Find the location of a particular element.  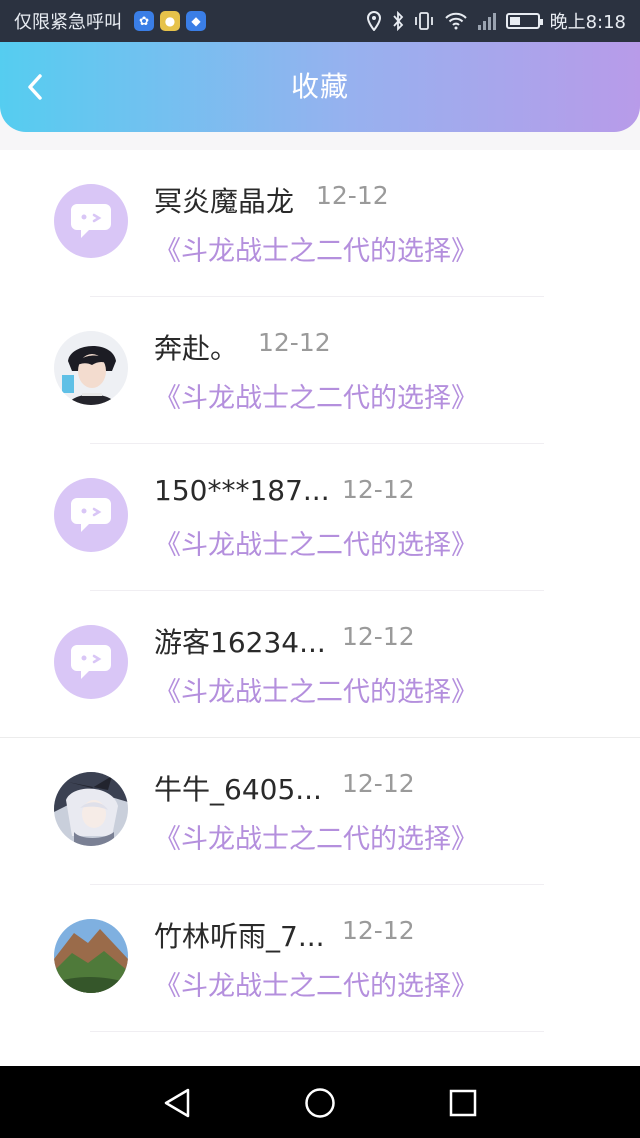

carrier-text: 仅限紧急呼叫 is located at coordinates (68, 22).